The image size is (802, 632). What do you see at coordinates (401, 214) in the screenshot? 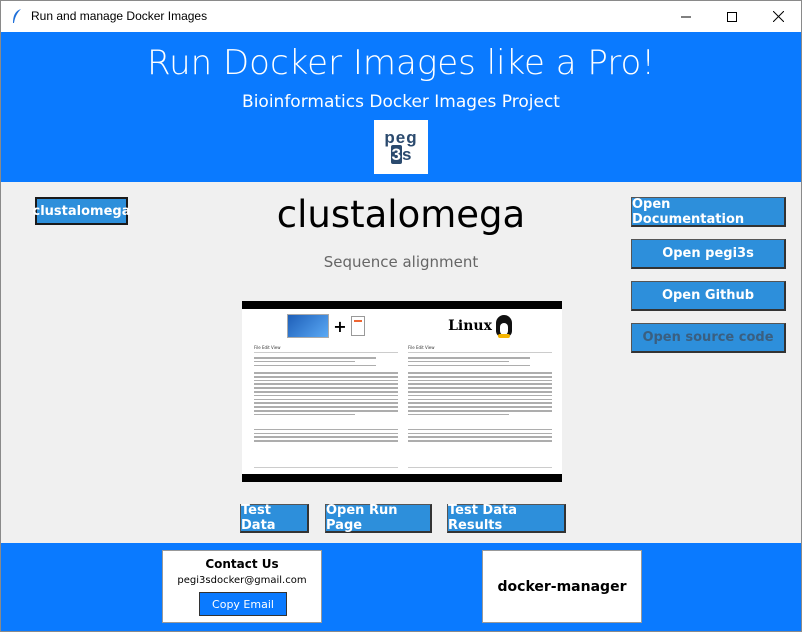
I see `tool-name: clustalomega` at bounding box center [401, 214].